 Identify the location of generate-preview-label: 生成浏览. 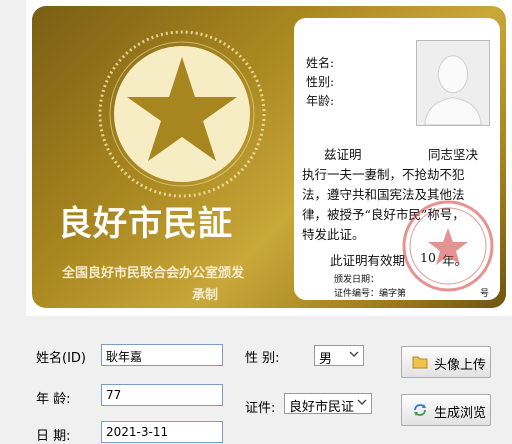
(460, 413).